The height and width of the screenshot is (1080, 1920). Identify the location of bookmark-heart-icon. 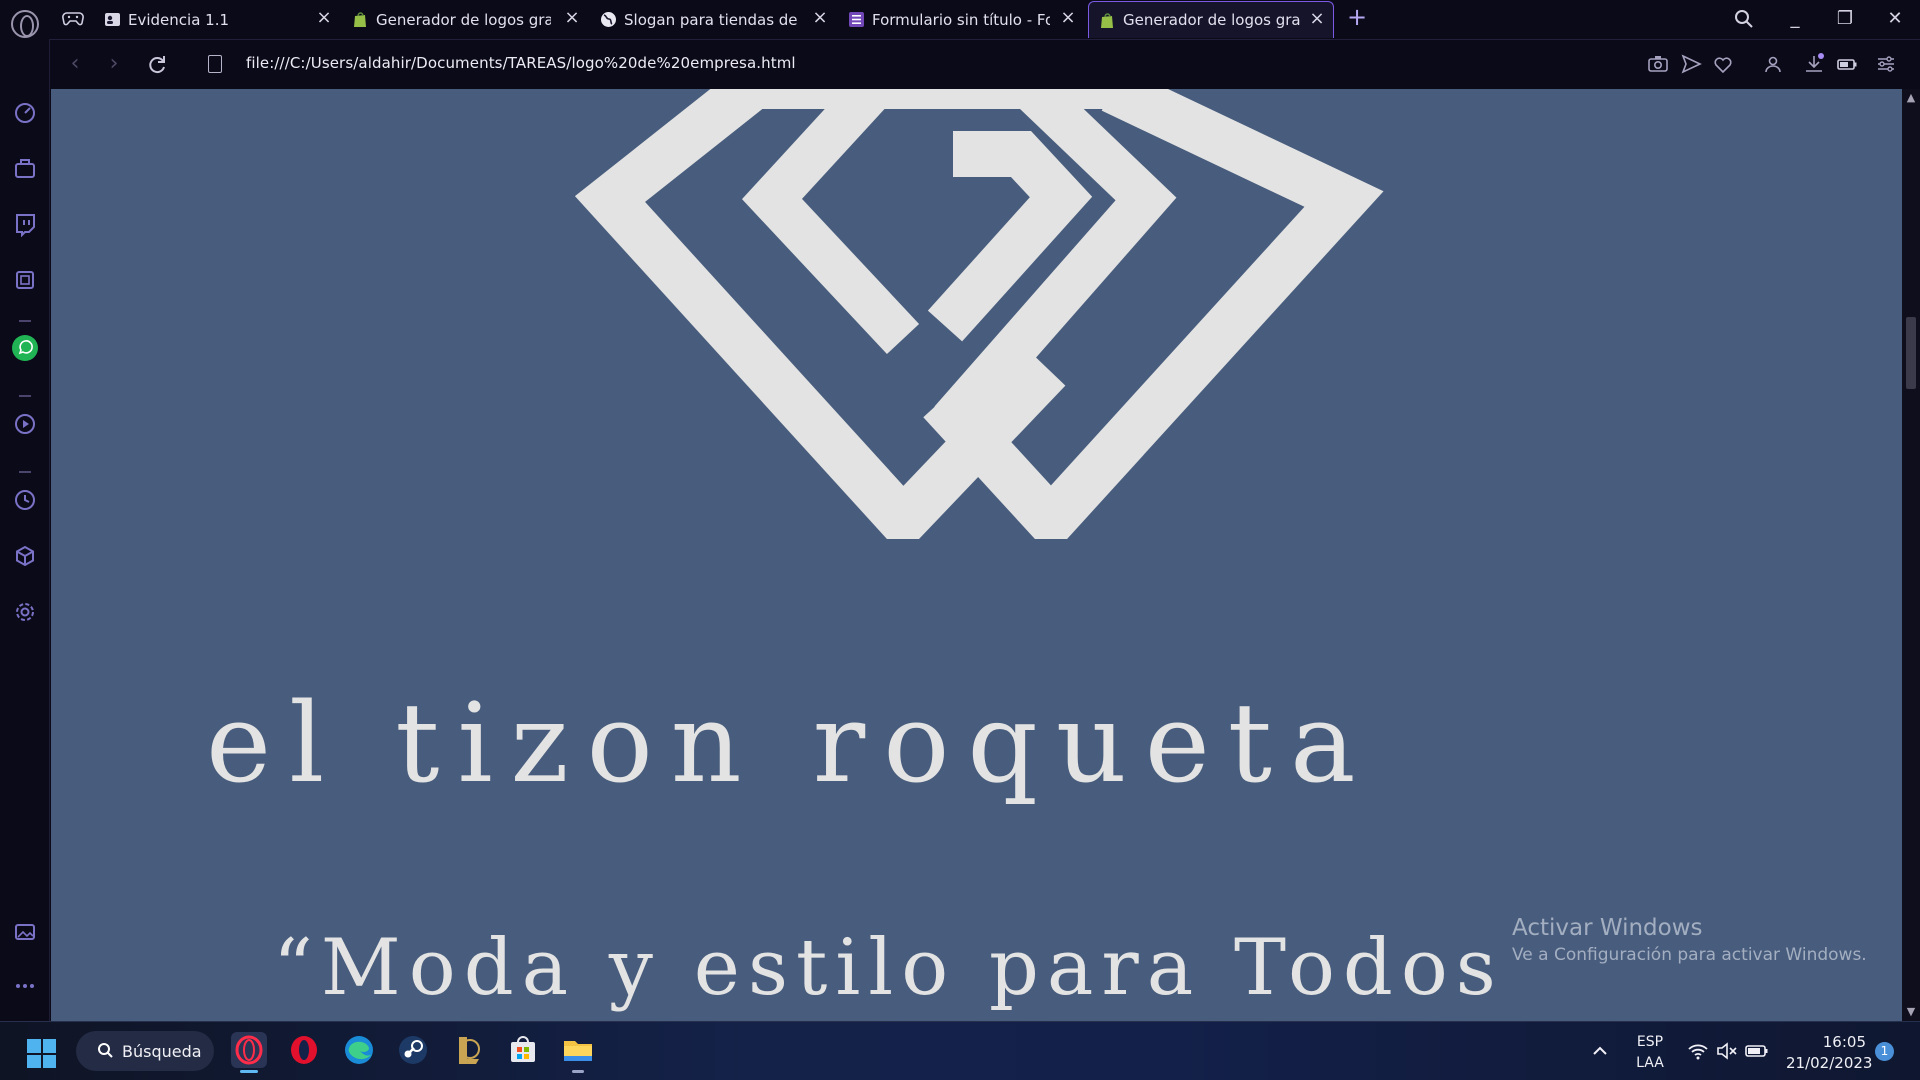
(1723, 64).